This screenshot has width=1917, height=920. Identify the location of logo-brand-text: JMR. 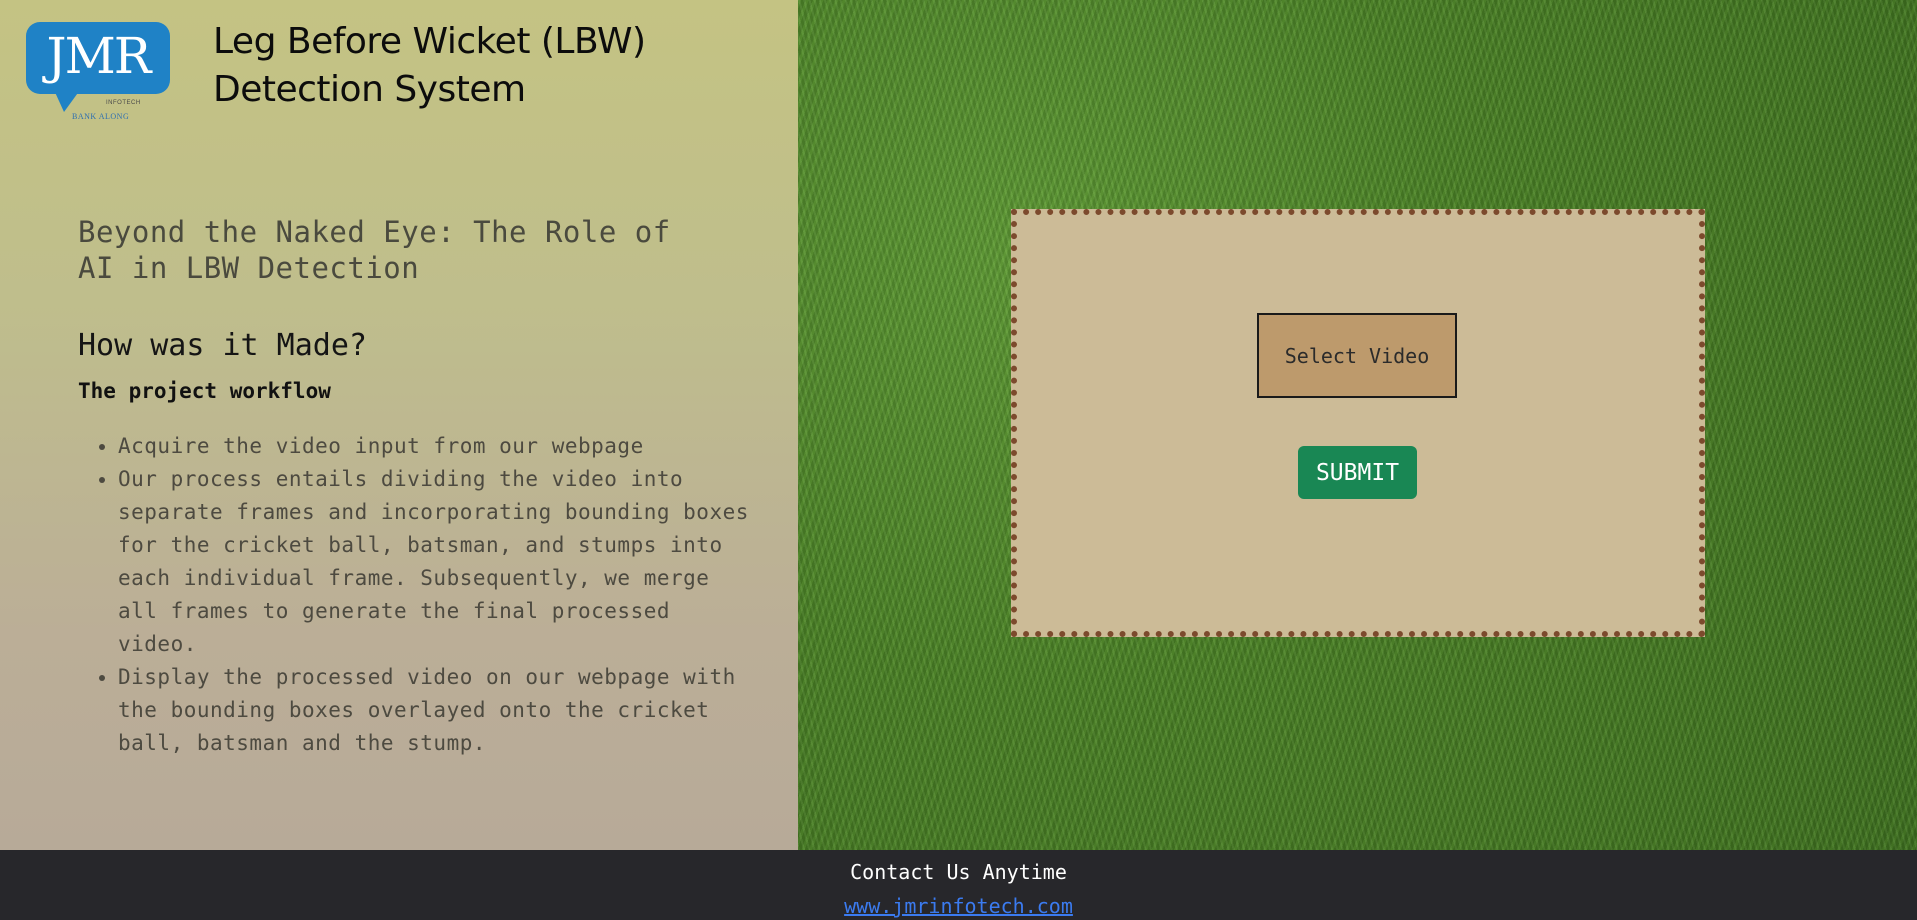
(99, 56).